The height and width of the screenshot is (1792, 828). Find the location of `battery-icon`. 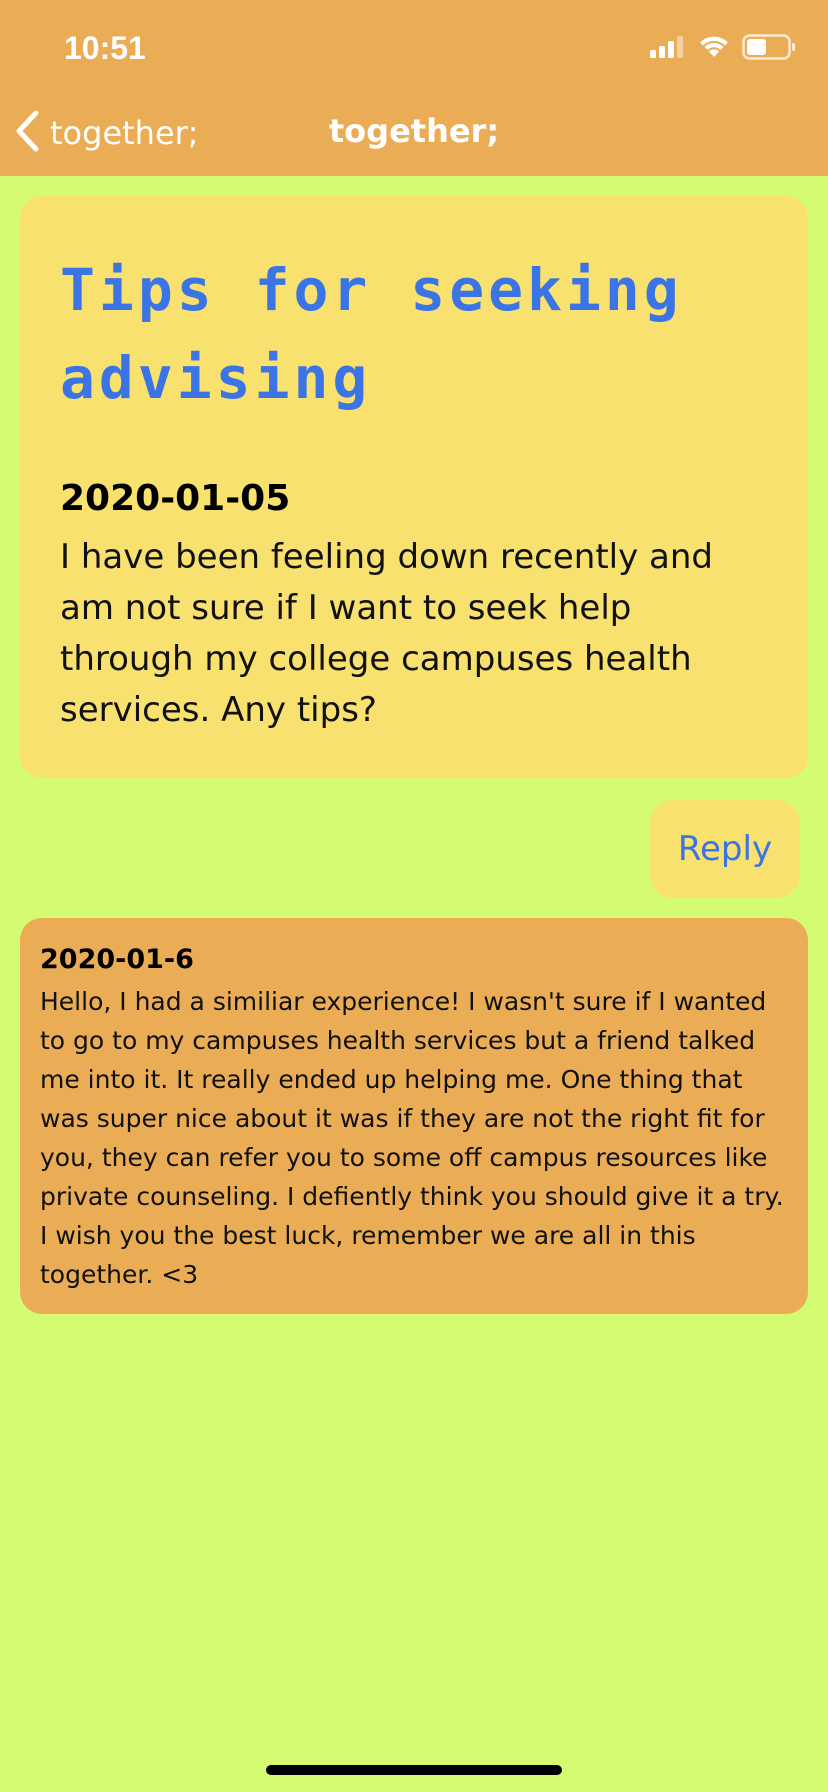

battery-icon is located at coordinates (769, 49).